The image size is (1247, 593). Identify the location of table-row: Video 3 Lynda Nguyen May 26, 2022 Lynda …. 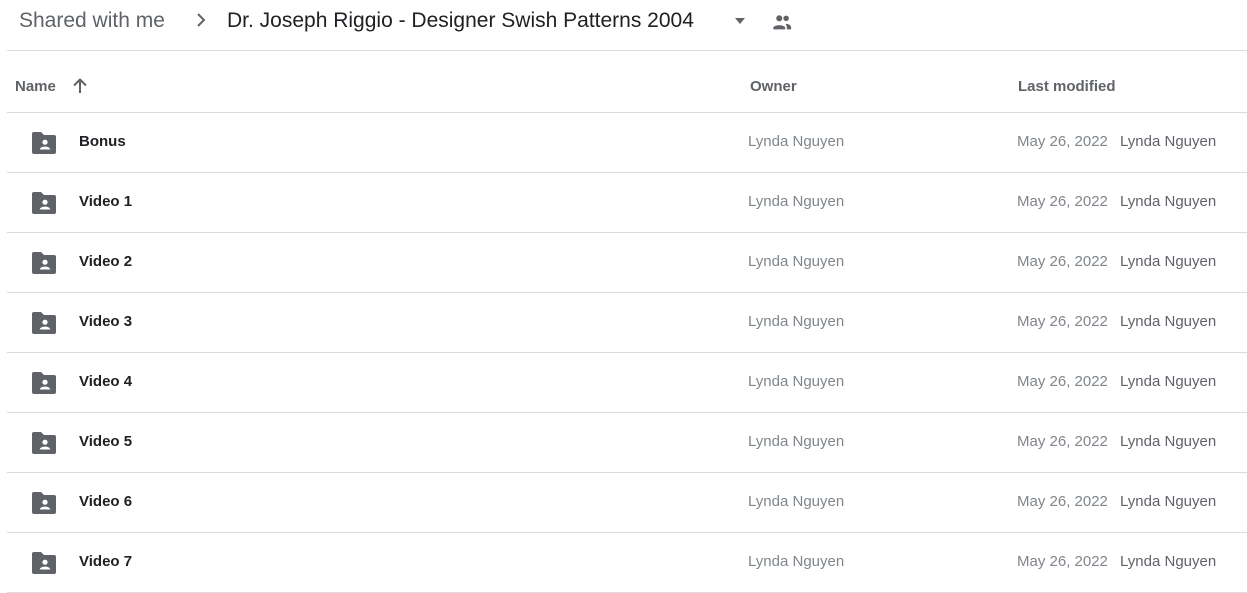
(627, 323).